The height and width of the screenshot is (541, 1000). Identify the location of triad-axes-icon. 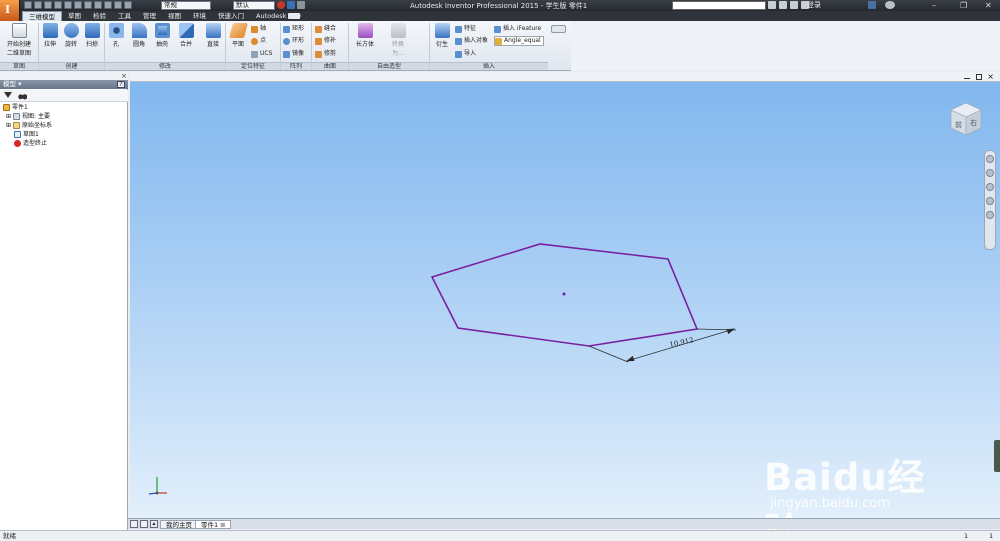
(157, 486).